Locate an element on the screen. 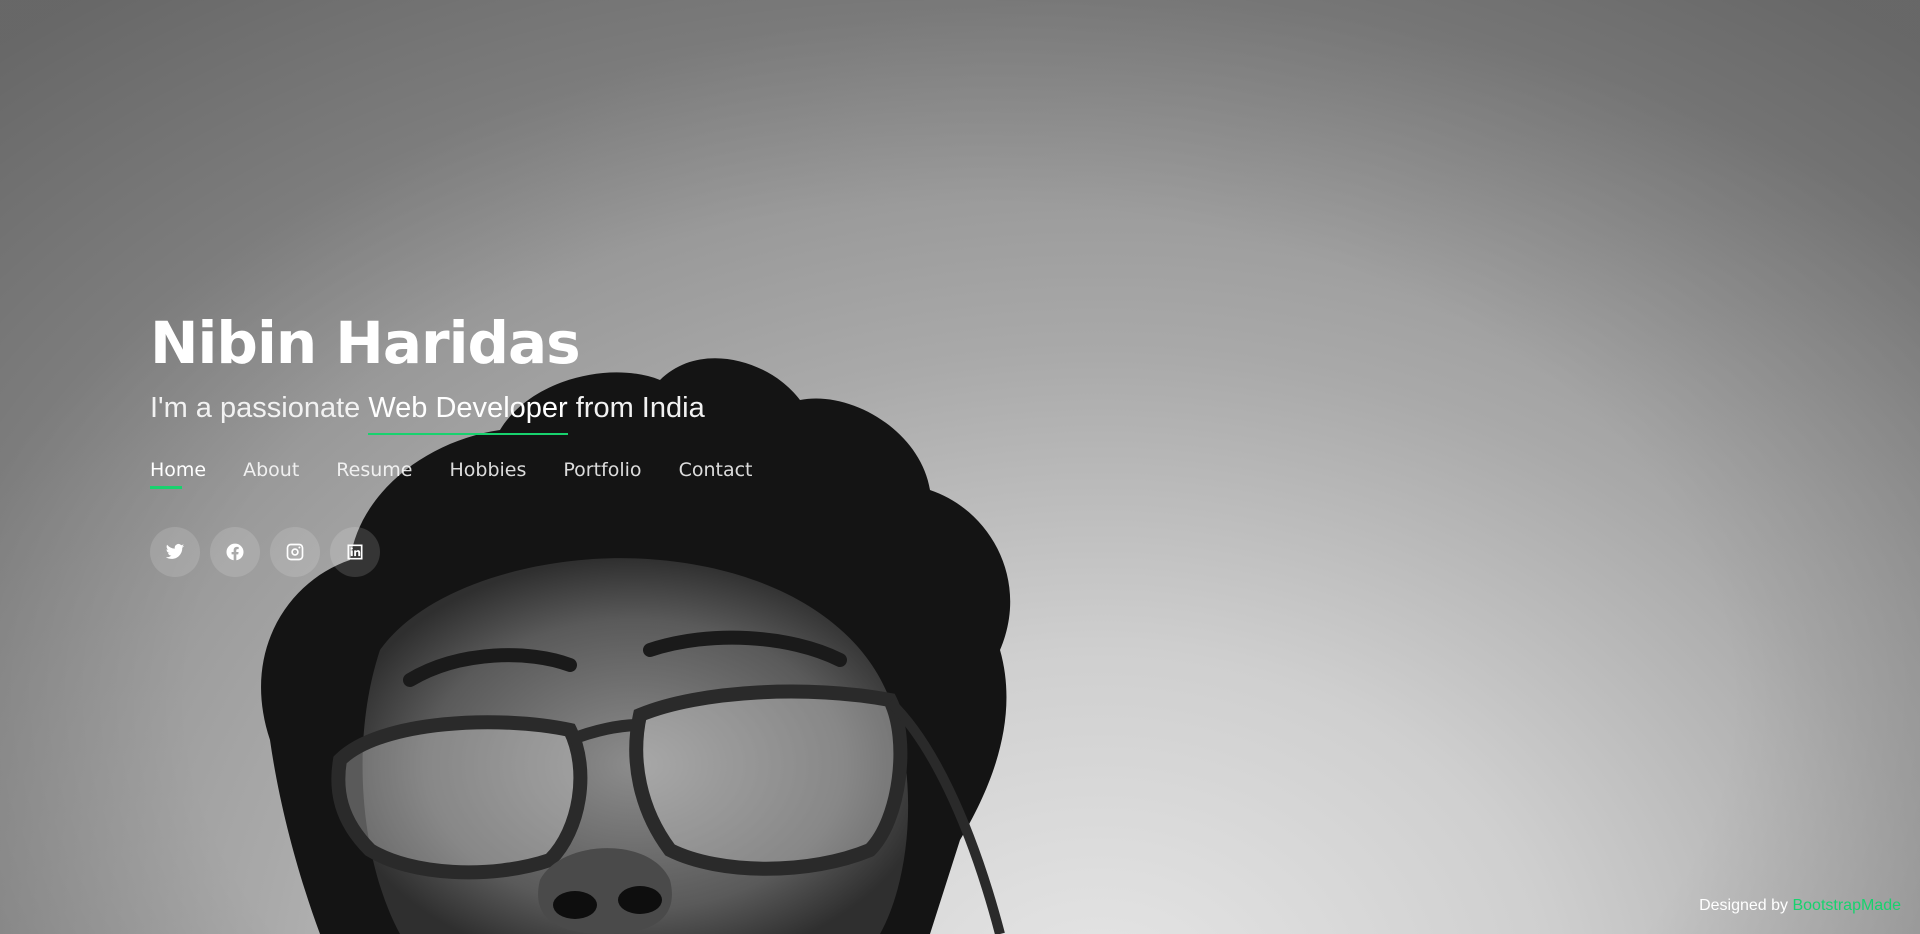  facebook-icon is located at coordinates (235, 552).